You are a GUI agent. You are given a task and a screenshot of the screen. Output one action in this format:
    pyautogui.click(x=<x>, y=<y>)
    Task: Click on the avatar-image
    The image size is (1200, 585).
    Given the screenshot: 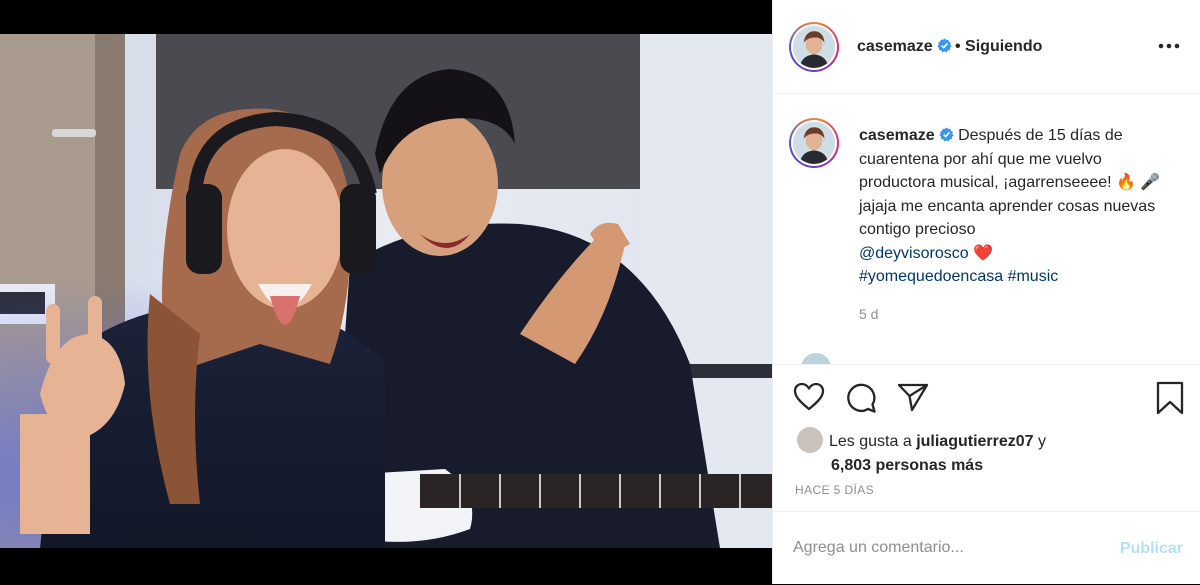 What is the action you would take?
    pyautogui.click(x=814, y=47)
    